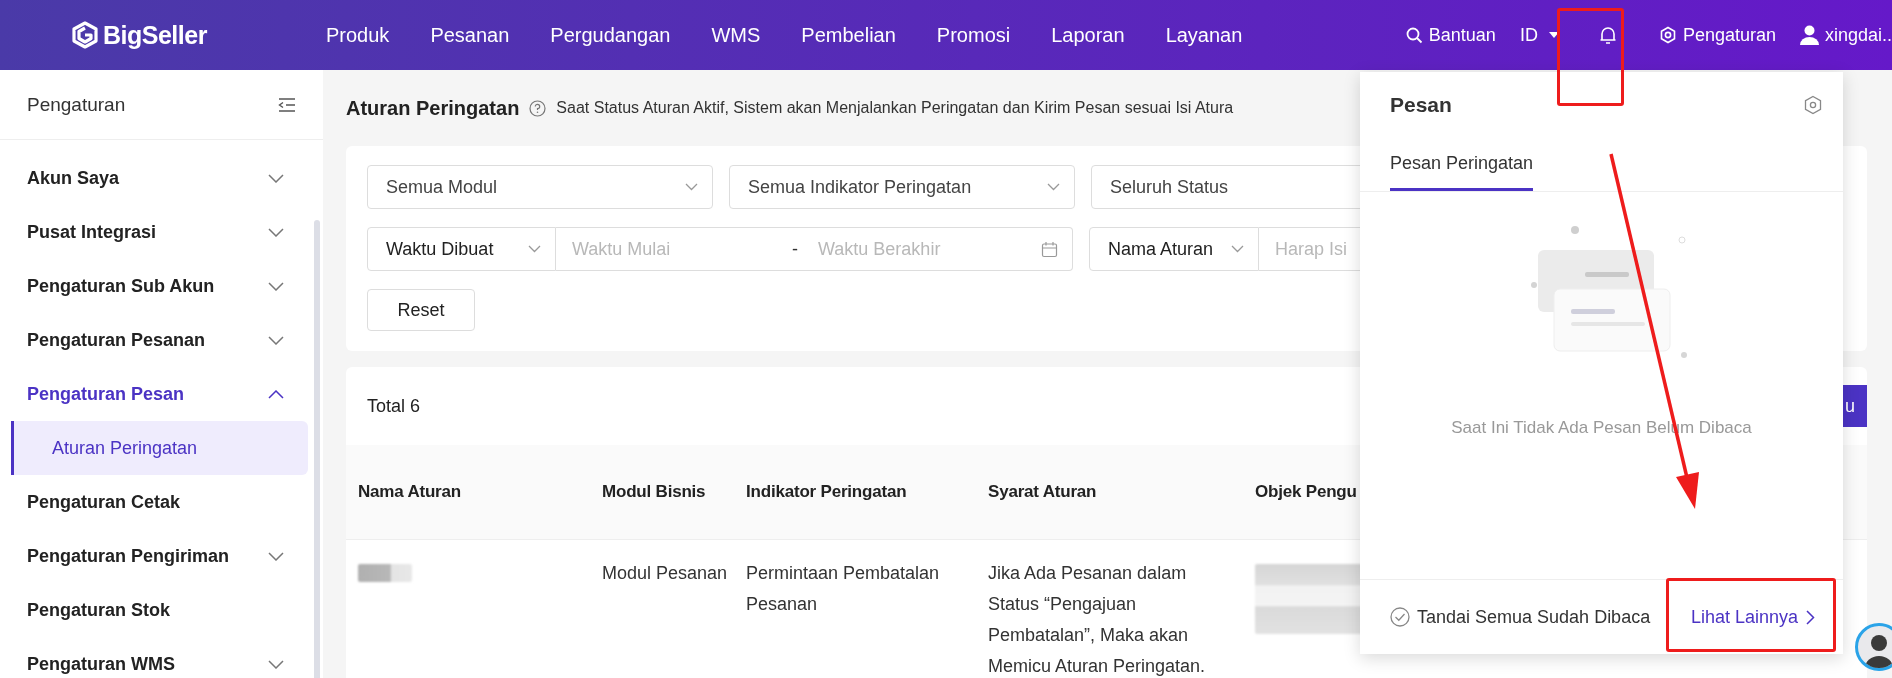  What do you see at coordinates (161, 556) in the screenshot?
I see `sidebar-item: Pengaturan Pengiriman` at bounding box center [161, 556].